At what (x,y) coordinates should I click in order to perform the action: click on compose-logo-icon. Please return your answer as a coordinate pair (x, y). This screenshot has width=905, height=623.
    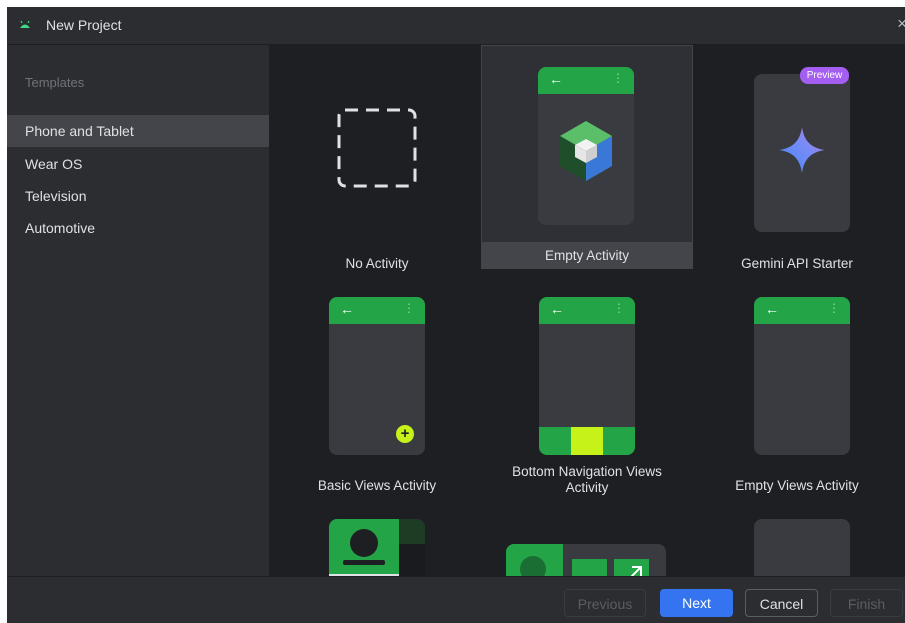
    Looking at the image, I should click on (586, 151).